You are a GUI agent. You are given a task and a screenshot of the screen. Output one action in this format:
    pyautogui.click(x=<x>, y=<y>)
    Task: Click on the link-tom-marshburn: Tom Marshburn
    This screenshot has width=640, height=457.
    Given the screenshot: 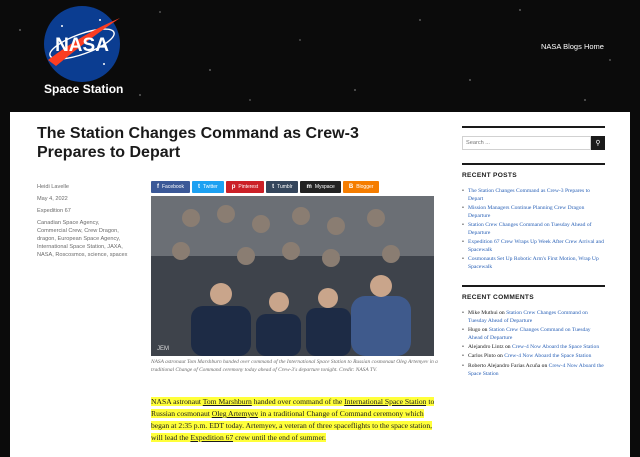 What is the action you would take?
    pyautogui.click(x=227, y=401)
    